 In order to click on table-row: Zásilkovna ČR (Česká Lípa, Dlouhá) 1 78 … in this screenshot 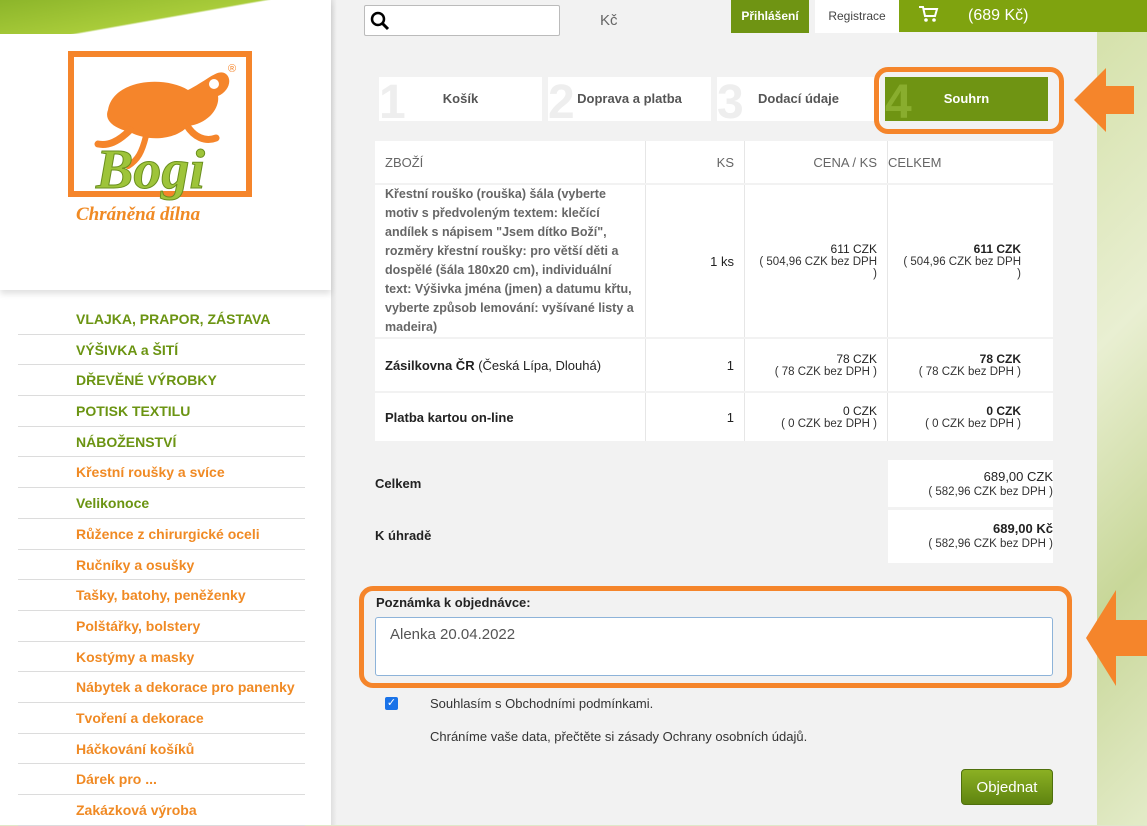, I will do `click(714, 365)`.